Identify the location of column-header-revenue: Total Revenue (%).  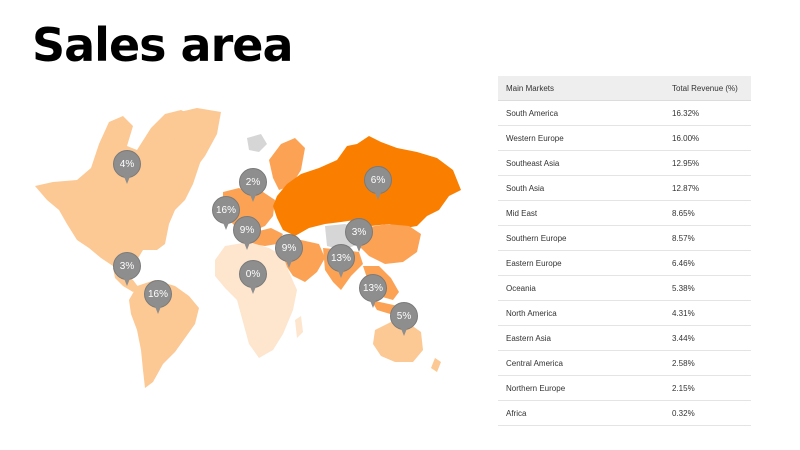
(707, 88).